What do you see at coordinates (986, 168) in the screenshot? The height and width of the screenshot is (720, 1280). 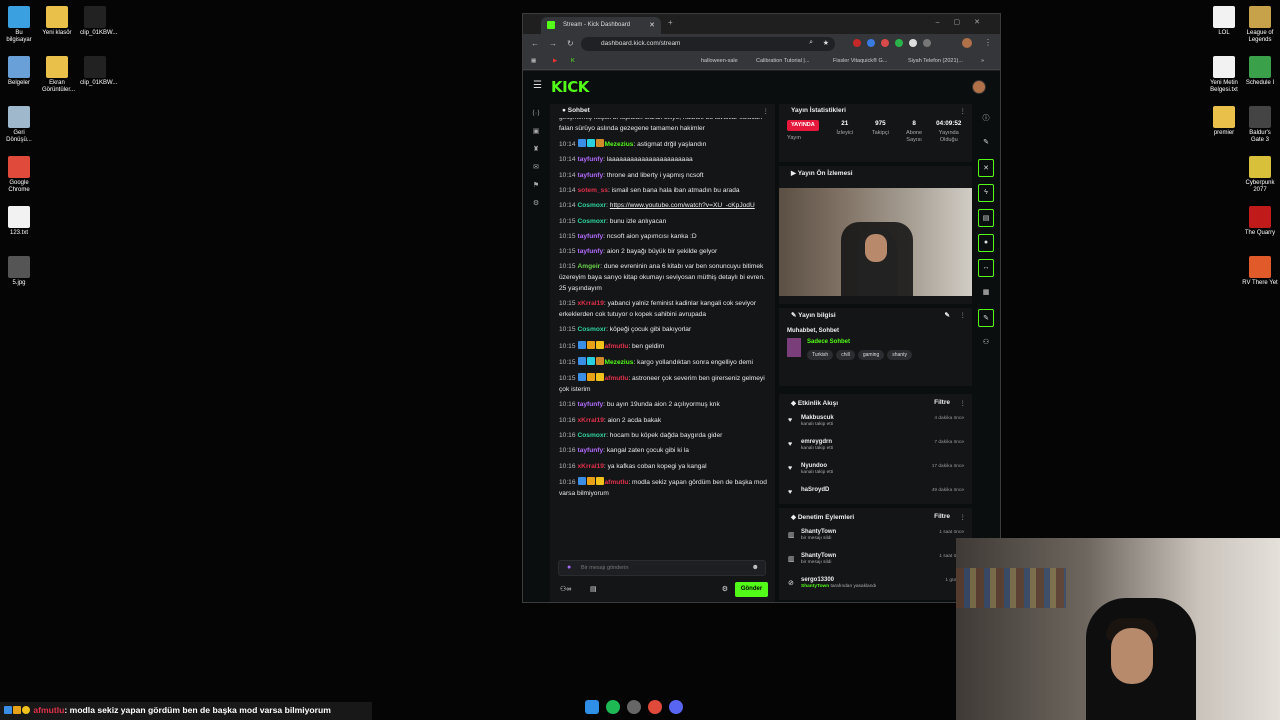 I see `raid-icon: ✕` at bounding box center [986, 168].